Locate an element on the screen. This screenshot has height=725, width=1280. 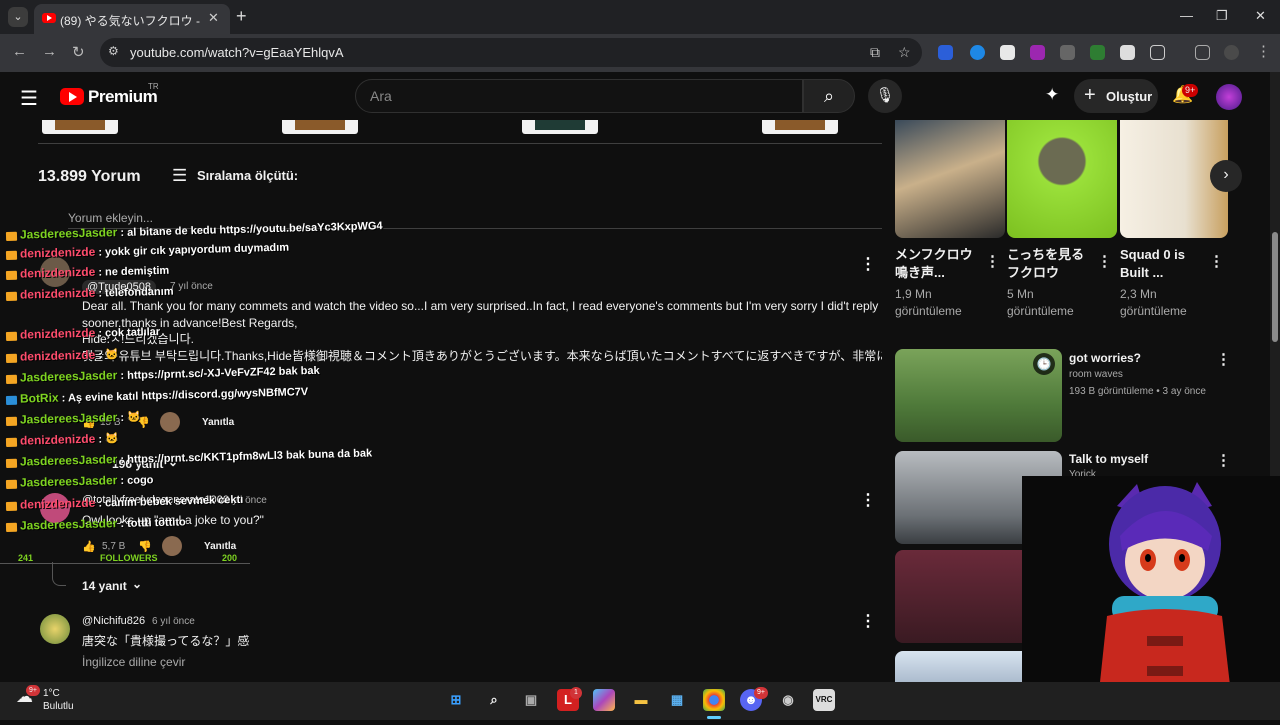
chevron-right-icon: › is located at coordinates (1226, 176).